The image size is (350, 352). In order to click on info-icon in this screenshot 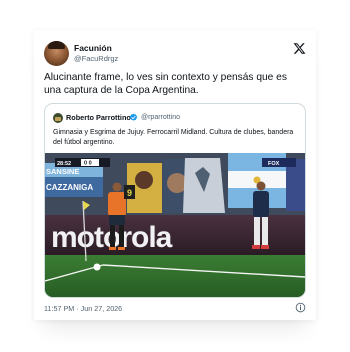, I will do `click(300, 307)`.